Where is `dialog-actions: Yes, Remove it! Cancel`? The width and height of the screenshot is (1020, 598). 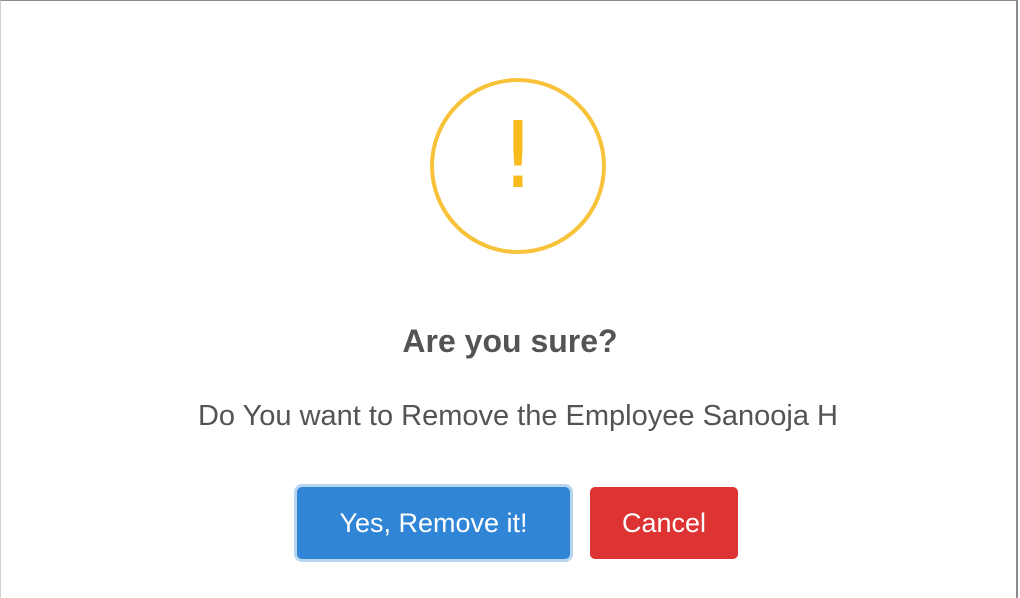 dialog-actions: Yes, Remove it! Cancel is located at coordinates (510, 523).